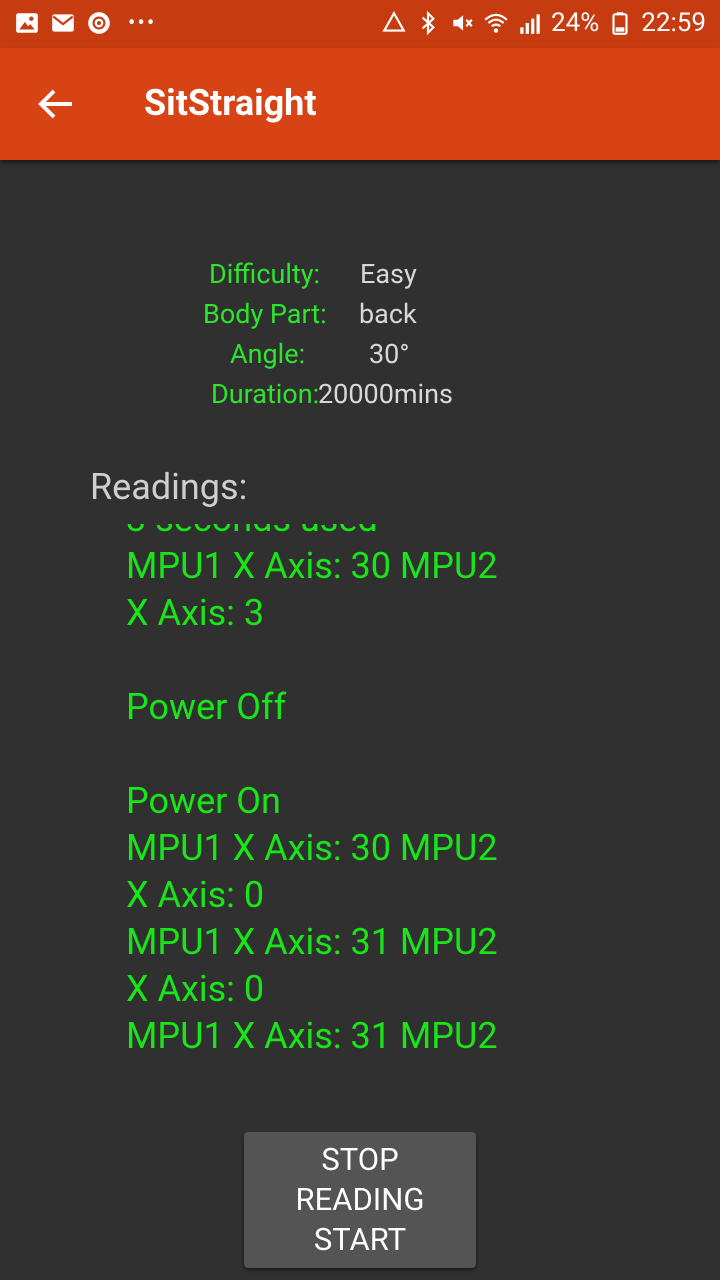 The image size is (720, 1280). What do you see at coordinates (428, 23) in the screenshot?
I see `bluetooth-icon` at bounding box center [428, 23].